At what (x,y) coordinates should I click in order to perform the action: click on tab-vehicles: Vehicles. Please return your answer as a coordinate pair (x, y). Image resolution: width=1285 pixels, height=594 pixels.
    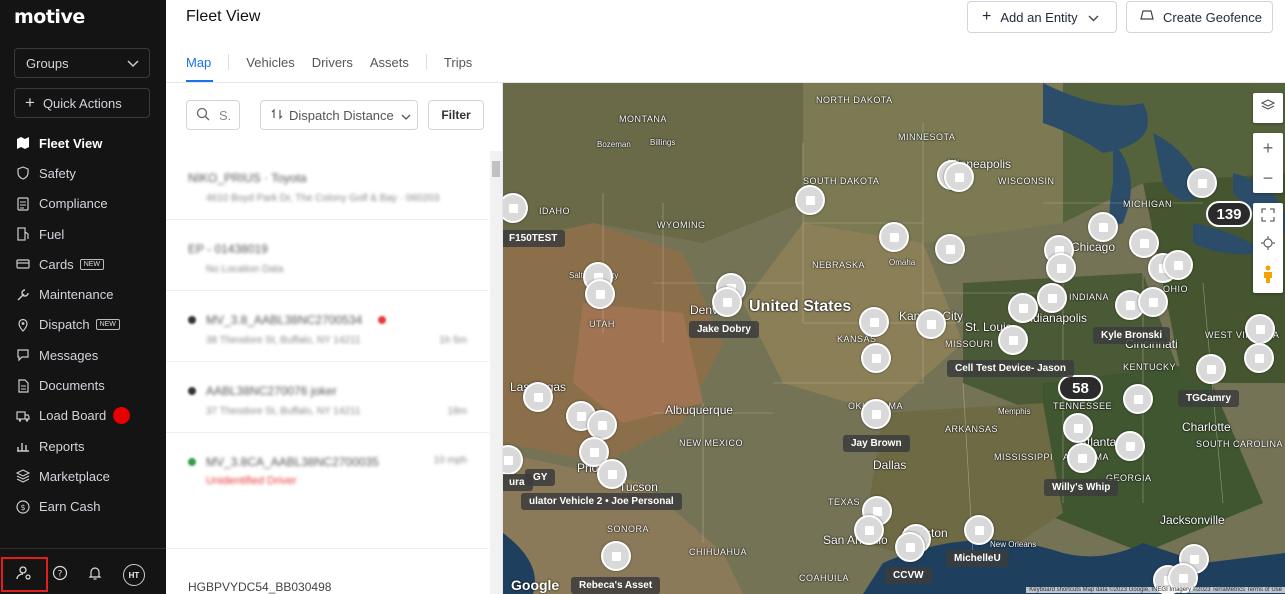
    Looking at the image, I should click on (270, 62).